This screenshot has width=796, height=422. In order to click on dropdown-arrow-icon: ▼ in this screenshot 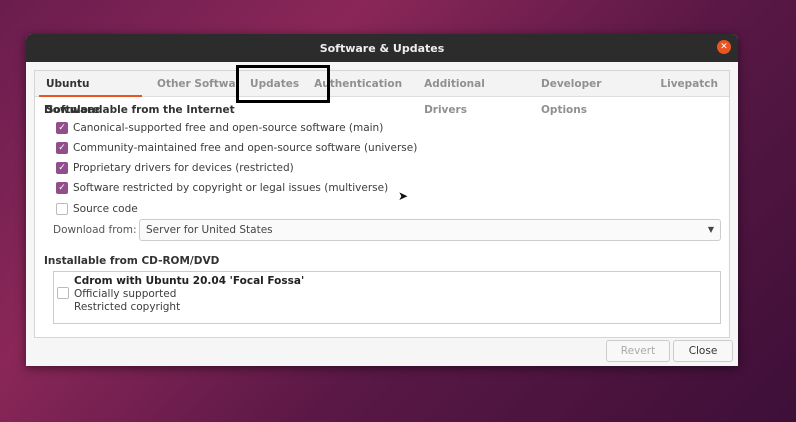, I will do `click(710, 229)`.